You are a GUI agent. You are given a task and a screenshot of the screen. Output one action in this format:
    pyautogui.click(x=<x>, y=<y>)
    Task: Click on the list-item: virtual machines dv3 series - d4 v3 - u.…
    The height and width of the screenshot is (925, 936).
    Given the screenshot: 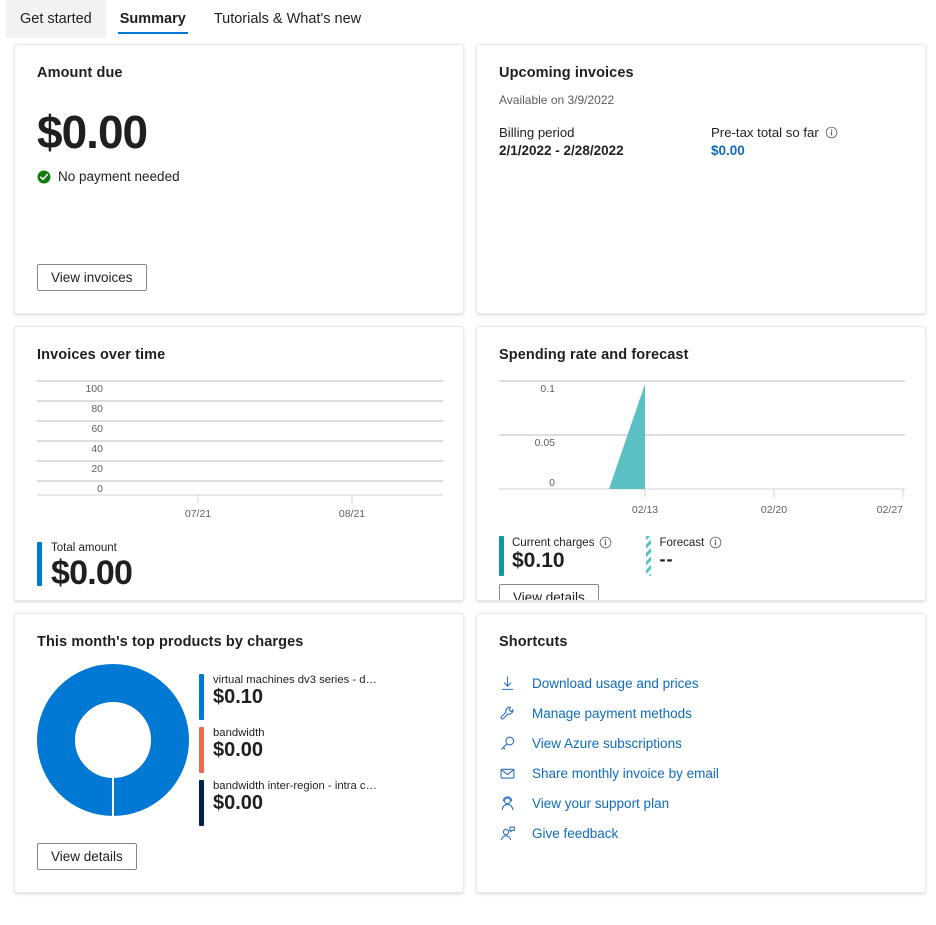 What is the action you would take?
    pyautogui.click(x=291, y=697)
    